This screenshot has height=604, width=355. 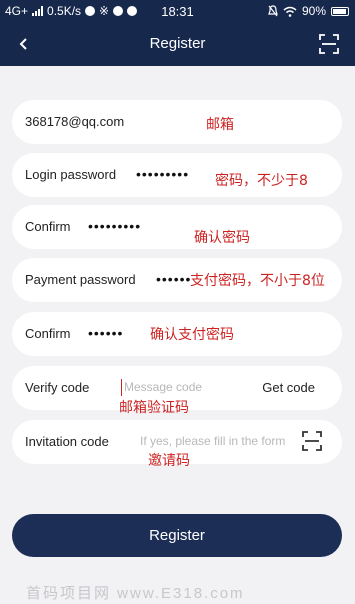 I want to click on email-value: 368178@qq.com, so click(x=74, y=121).